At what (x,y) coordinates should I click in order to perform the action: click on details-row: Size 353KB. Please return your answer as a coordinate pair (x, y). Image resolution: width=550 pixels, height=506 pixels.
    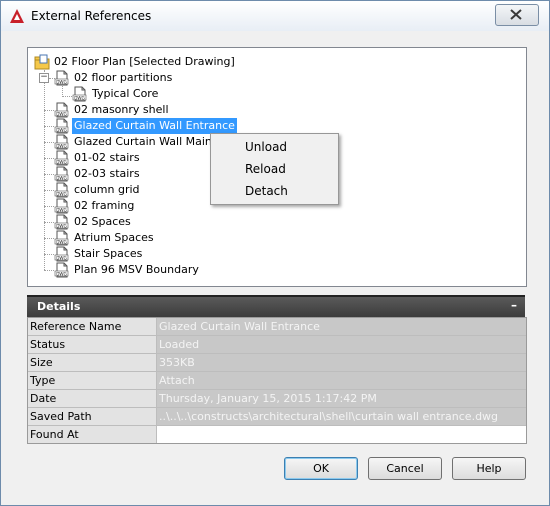
    Looking at the image, I should click on (277, 363).